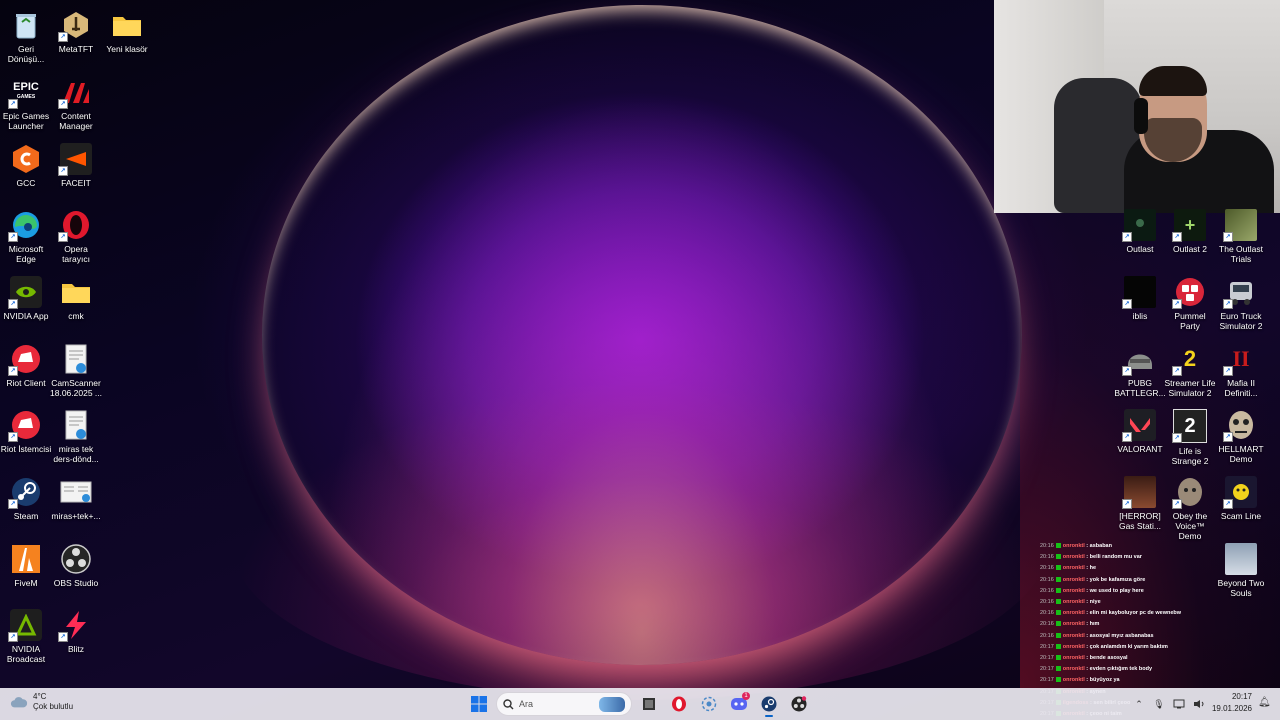  Describe the element at coordinates (649, 704) in the screenshot. I see `taskbar-app-file-explorer` at that location.